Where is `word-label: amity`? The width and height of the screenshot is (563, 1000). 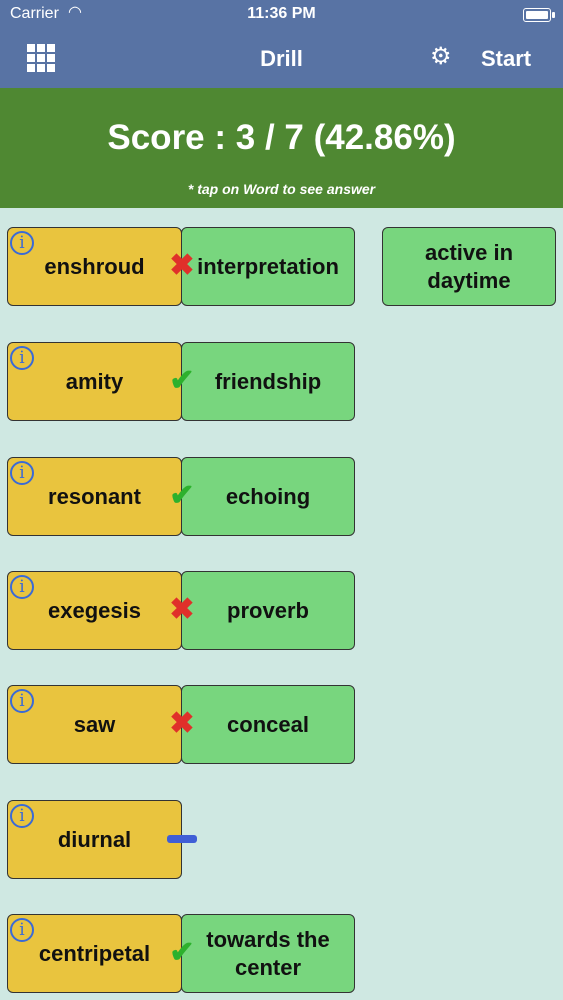
word-label: amity is located at coordinates (94, 381).